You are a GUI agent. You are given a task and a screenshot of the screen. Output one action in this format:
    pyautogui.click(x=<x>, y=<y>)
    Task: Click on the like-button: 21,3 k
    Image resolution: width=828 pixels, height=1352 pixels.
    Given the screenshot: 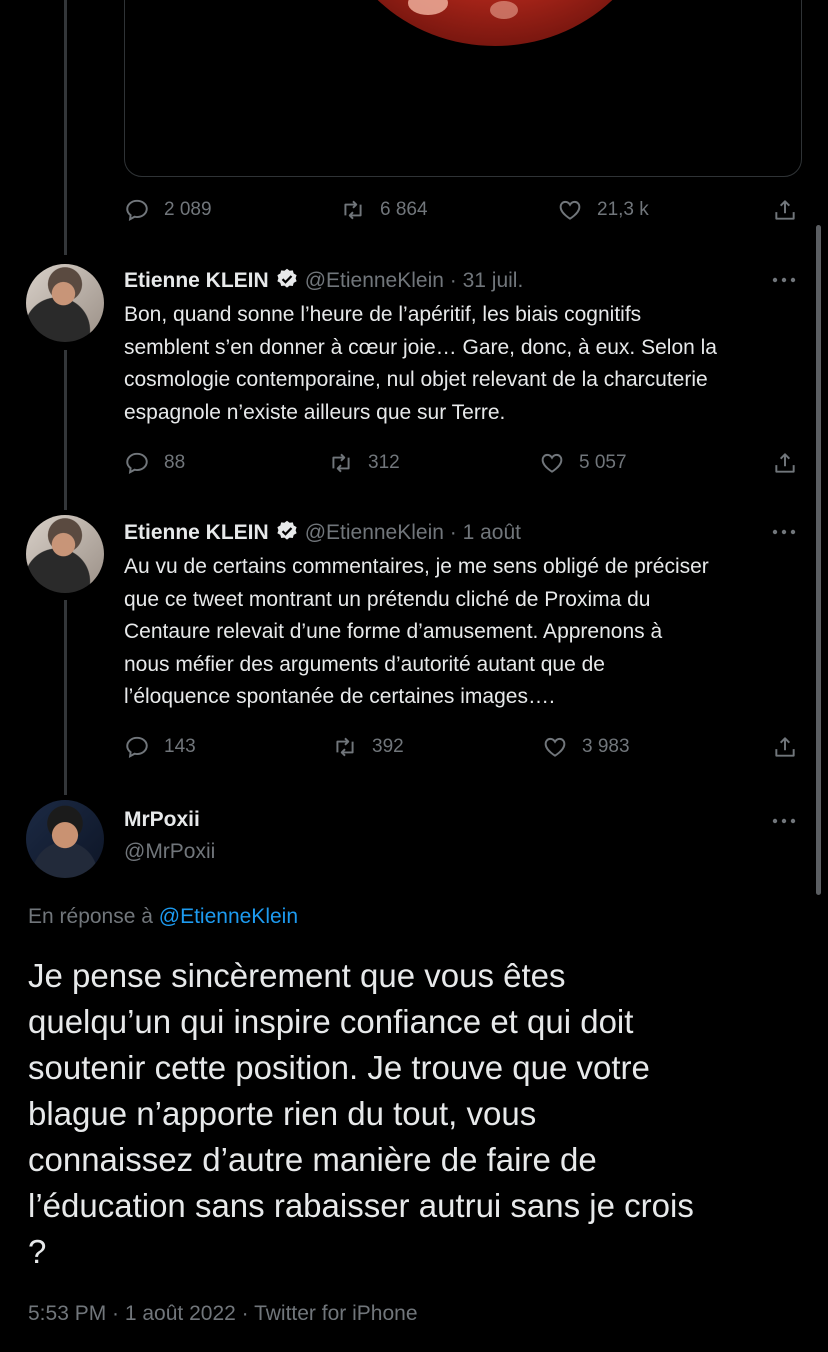 What is the action you would take?
    pyautogui.click(x=603, y=210)
    